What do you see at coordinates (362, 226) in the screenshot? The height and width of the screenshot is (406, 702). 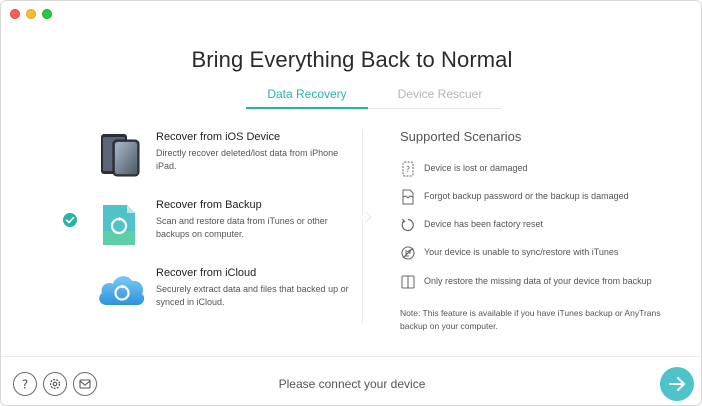 I see `panel-divider` at bounding box center [362, 226].